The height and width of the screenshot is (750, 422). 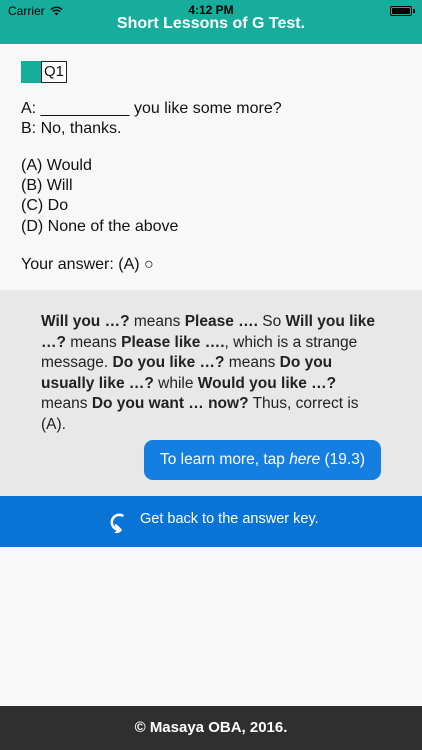 What do you see at coordinates (151, 108) in the screenshot?
I see `dialogue-line-a: A: __________ you like some more?` at bounding box center [151, 108].